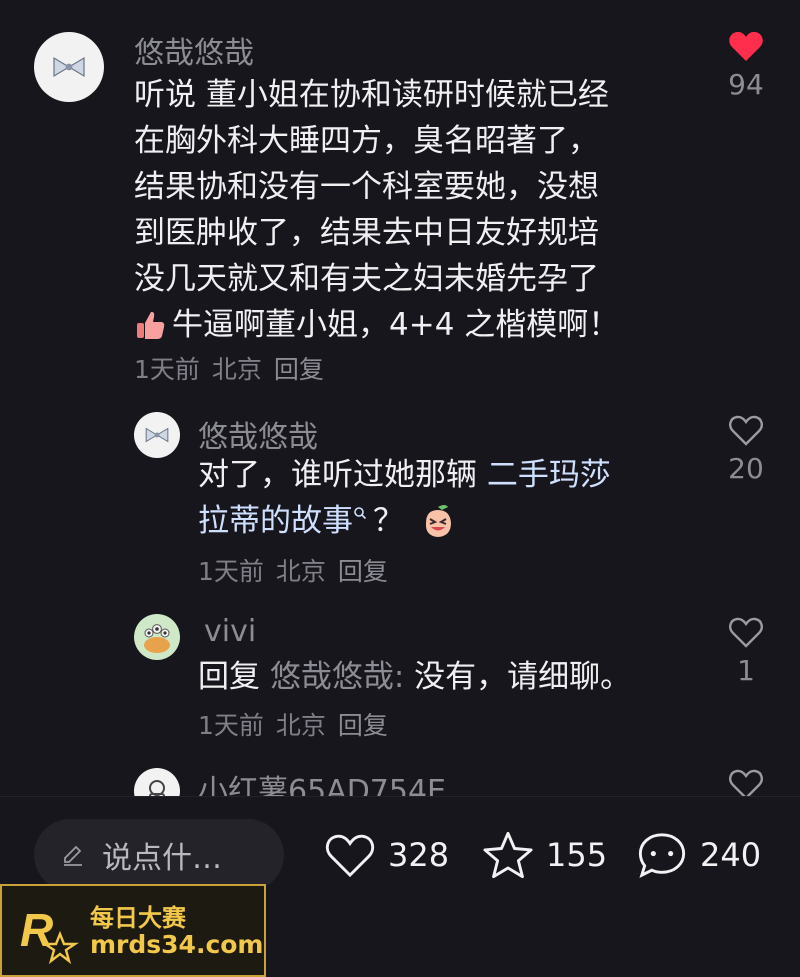 Image resolution: width=800 pixels, height=977 pixels. I want to click on star-outline-icon, so click(508, 855).